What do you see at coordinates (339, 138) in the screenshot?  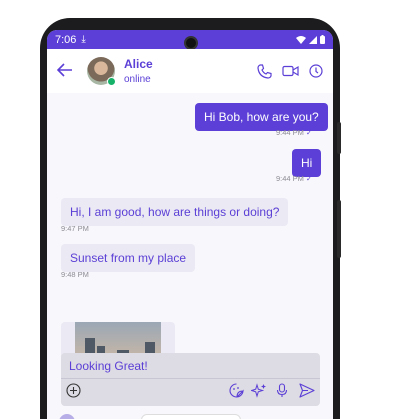 I see `volume-button` at bounding box center [339, 138].